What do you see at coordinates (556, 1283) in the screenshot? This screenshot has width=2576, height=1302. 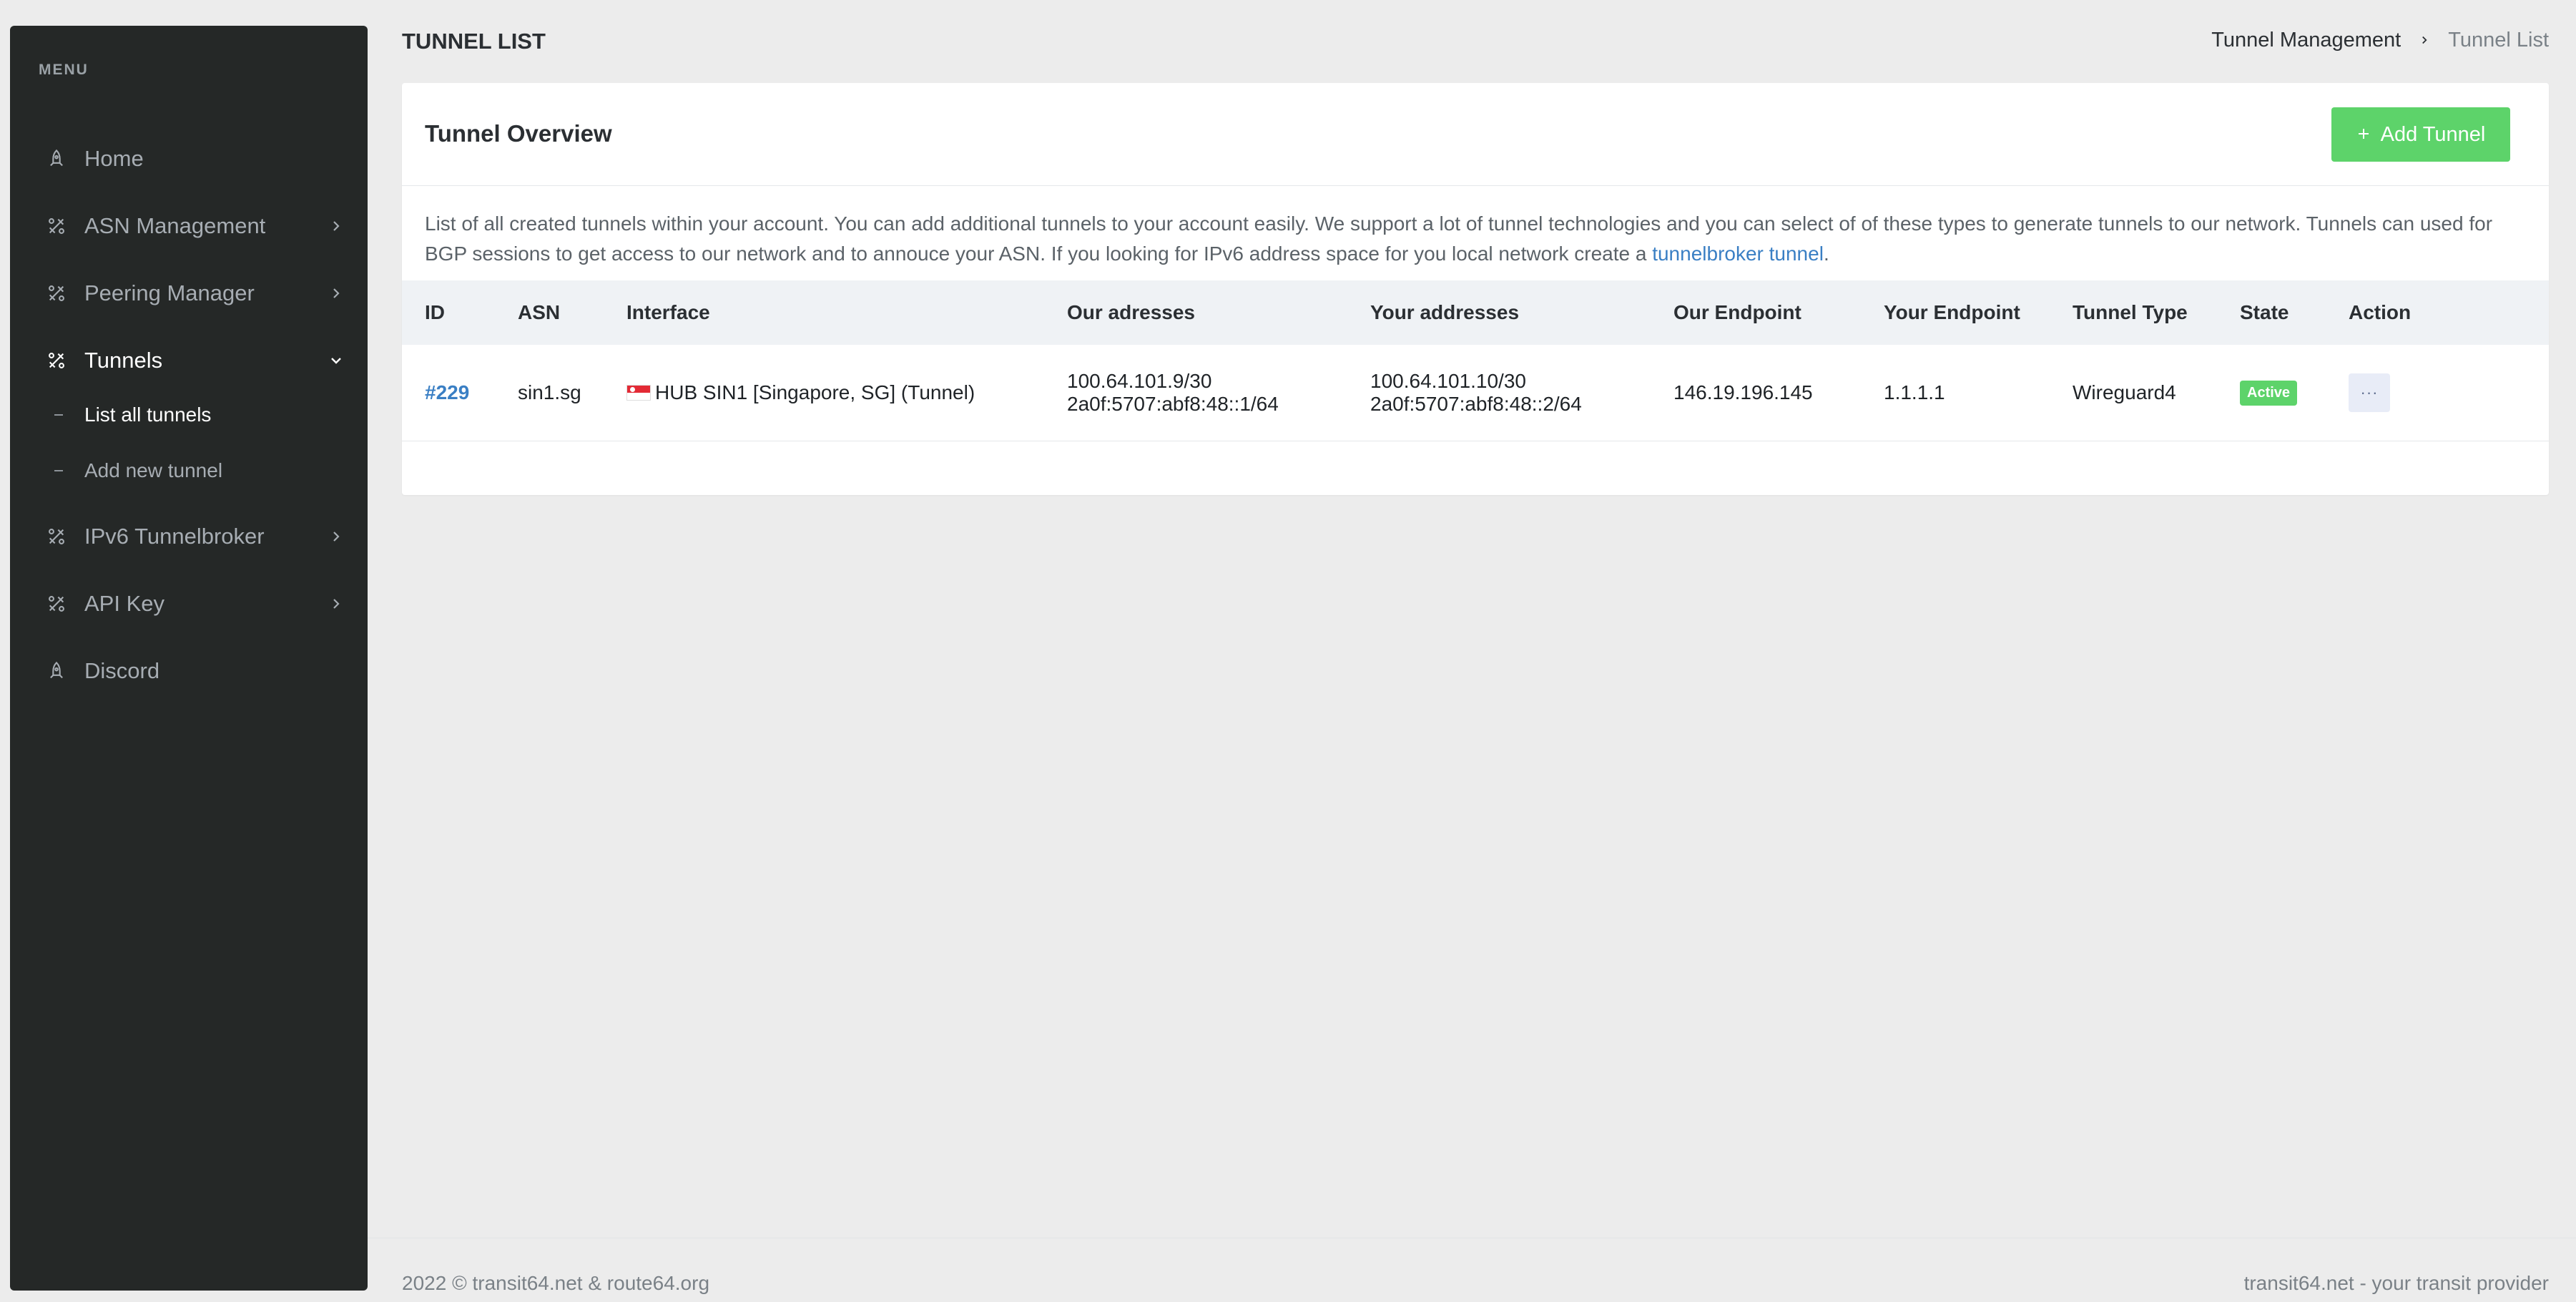 I see `footer-copyright: 2022 © transit64.net & route64.org` at bounding box center [556, 1283].